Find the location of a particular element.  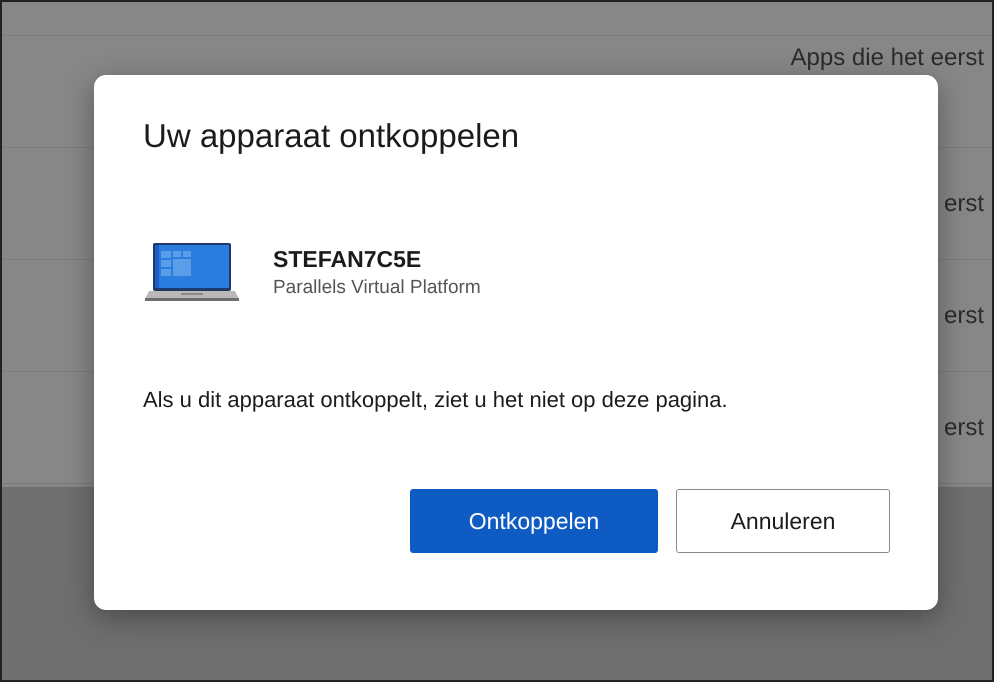

cancel-button: Annuleren is located at coordinates (783, 521).